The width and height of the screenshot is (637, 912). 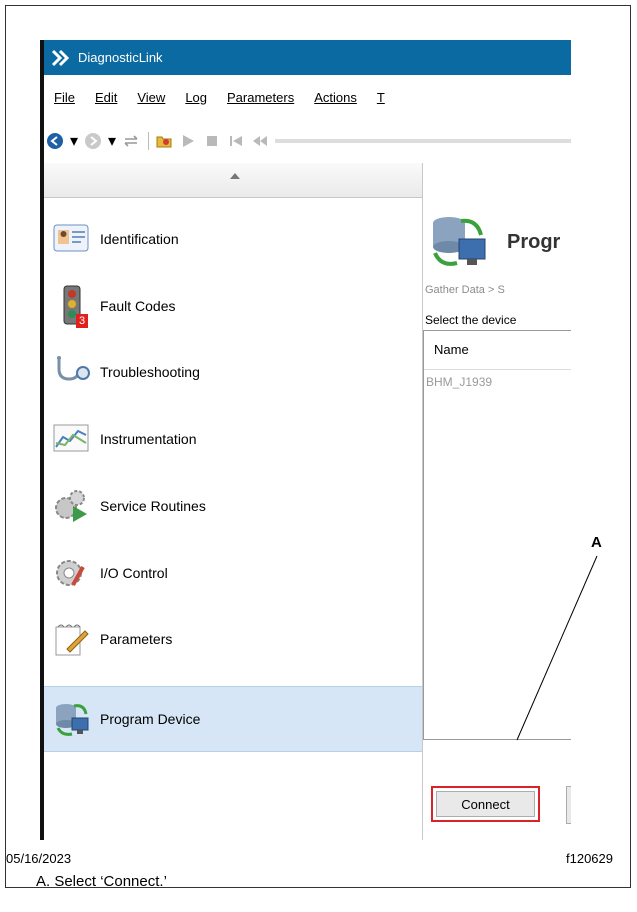 What do you see at coordinates (148, 439) in the screenshot?
I see `sidebar-item-label: Instrumentation` at bounding box center [148, 439].